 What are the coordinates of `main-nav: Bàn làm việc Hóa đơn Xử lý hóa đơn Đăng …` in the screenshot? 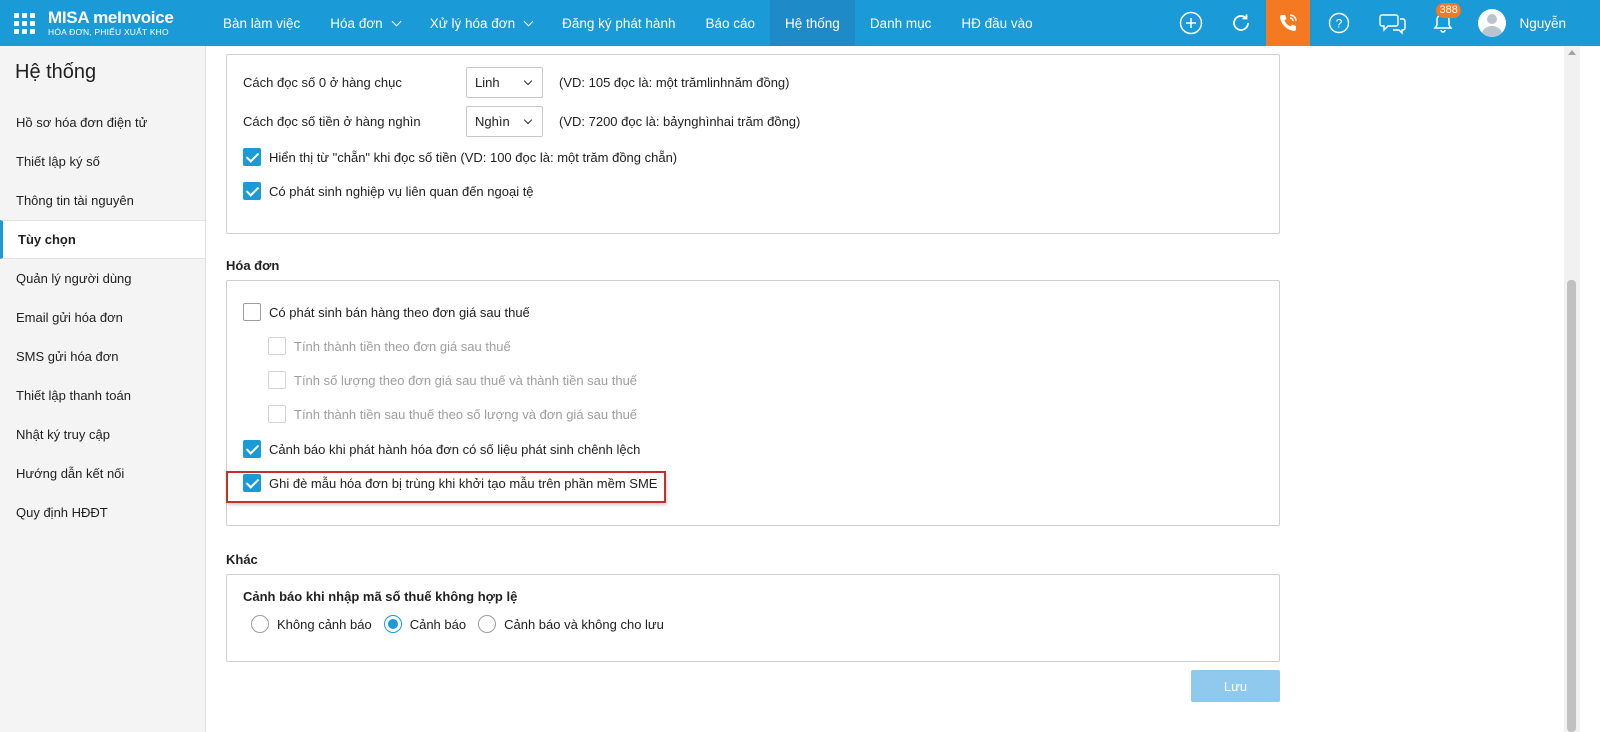 It's located at (628, 23).